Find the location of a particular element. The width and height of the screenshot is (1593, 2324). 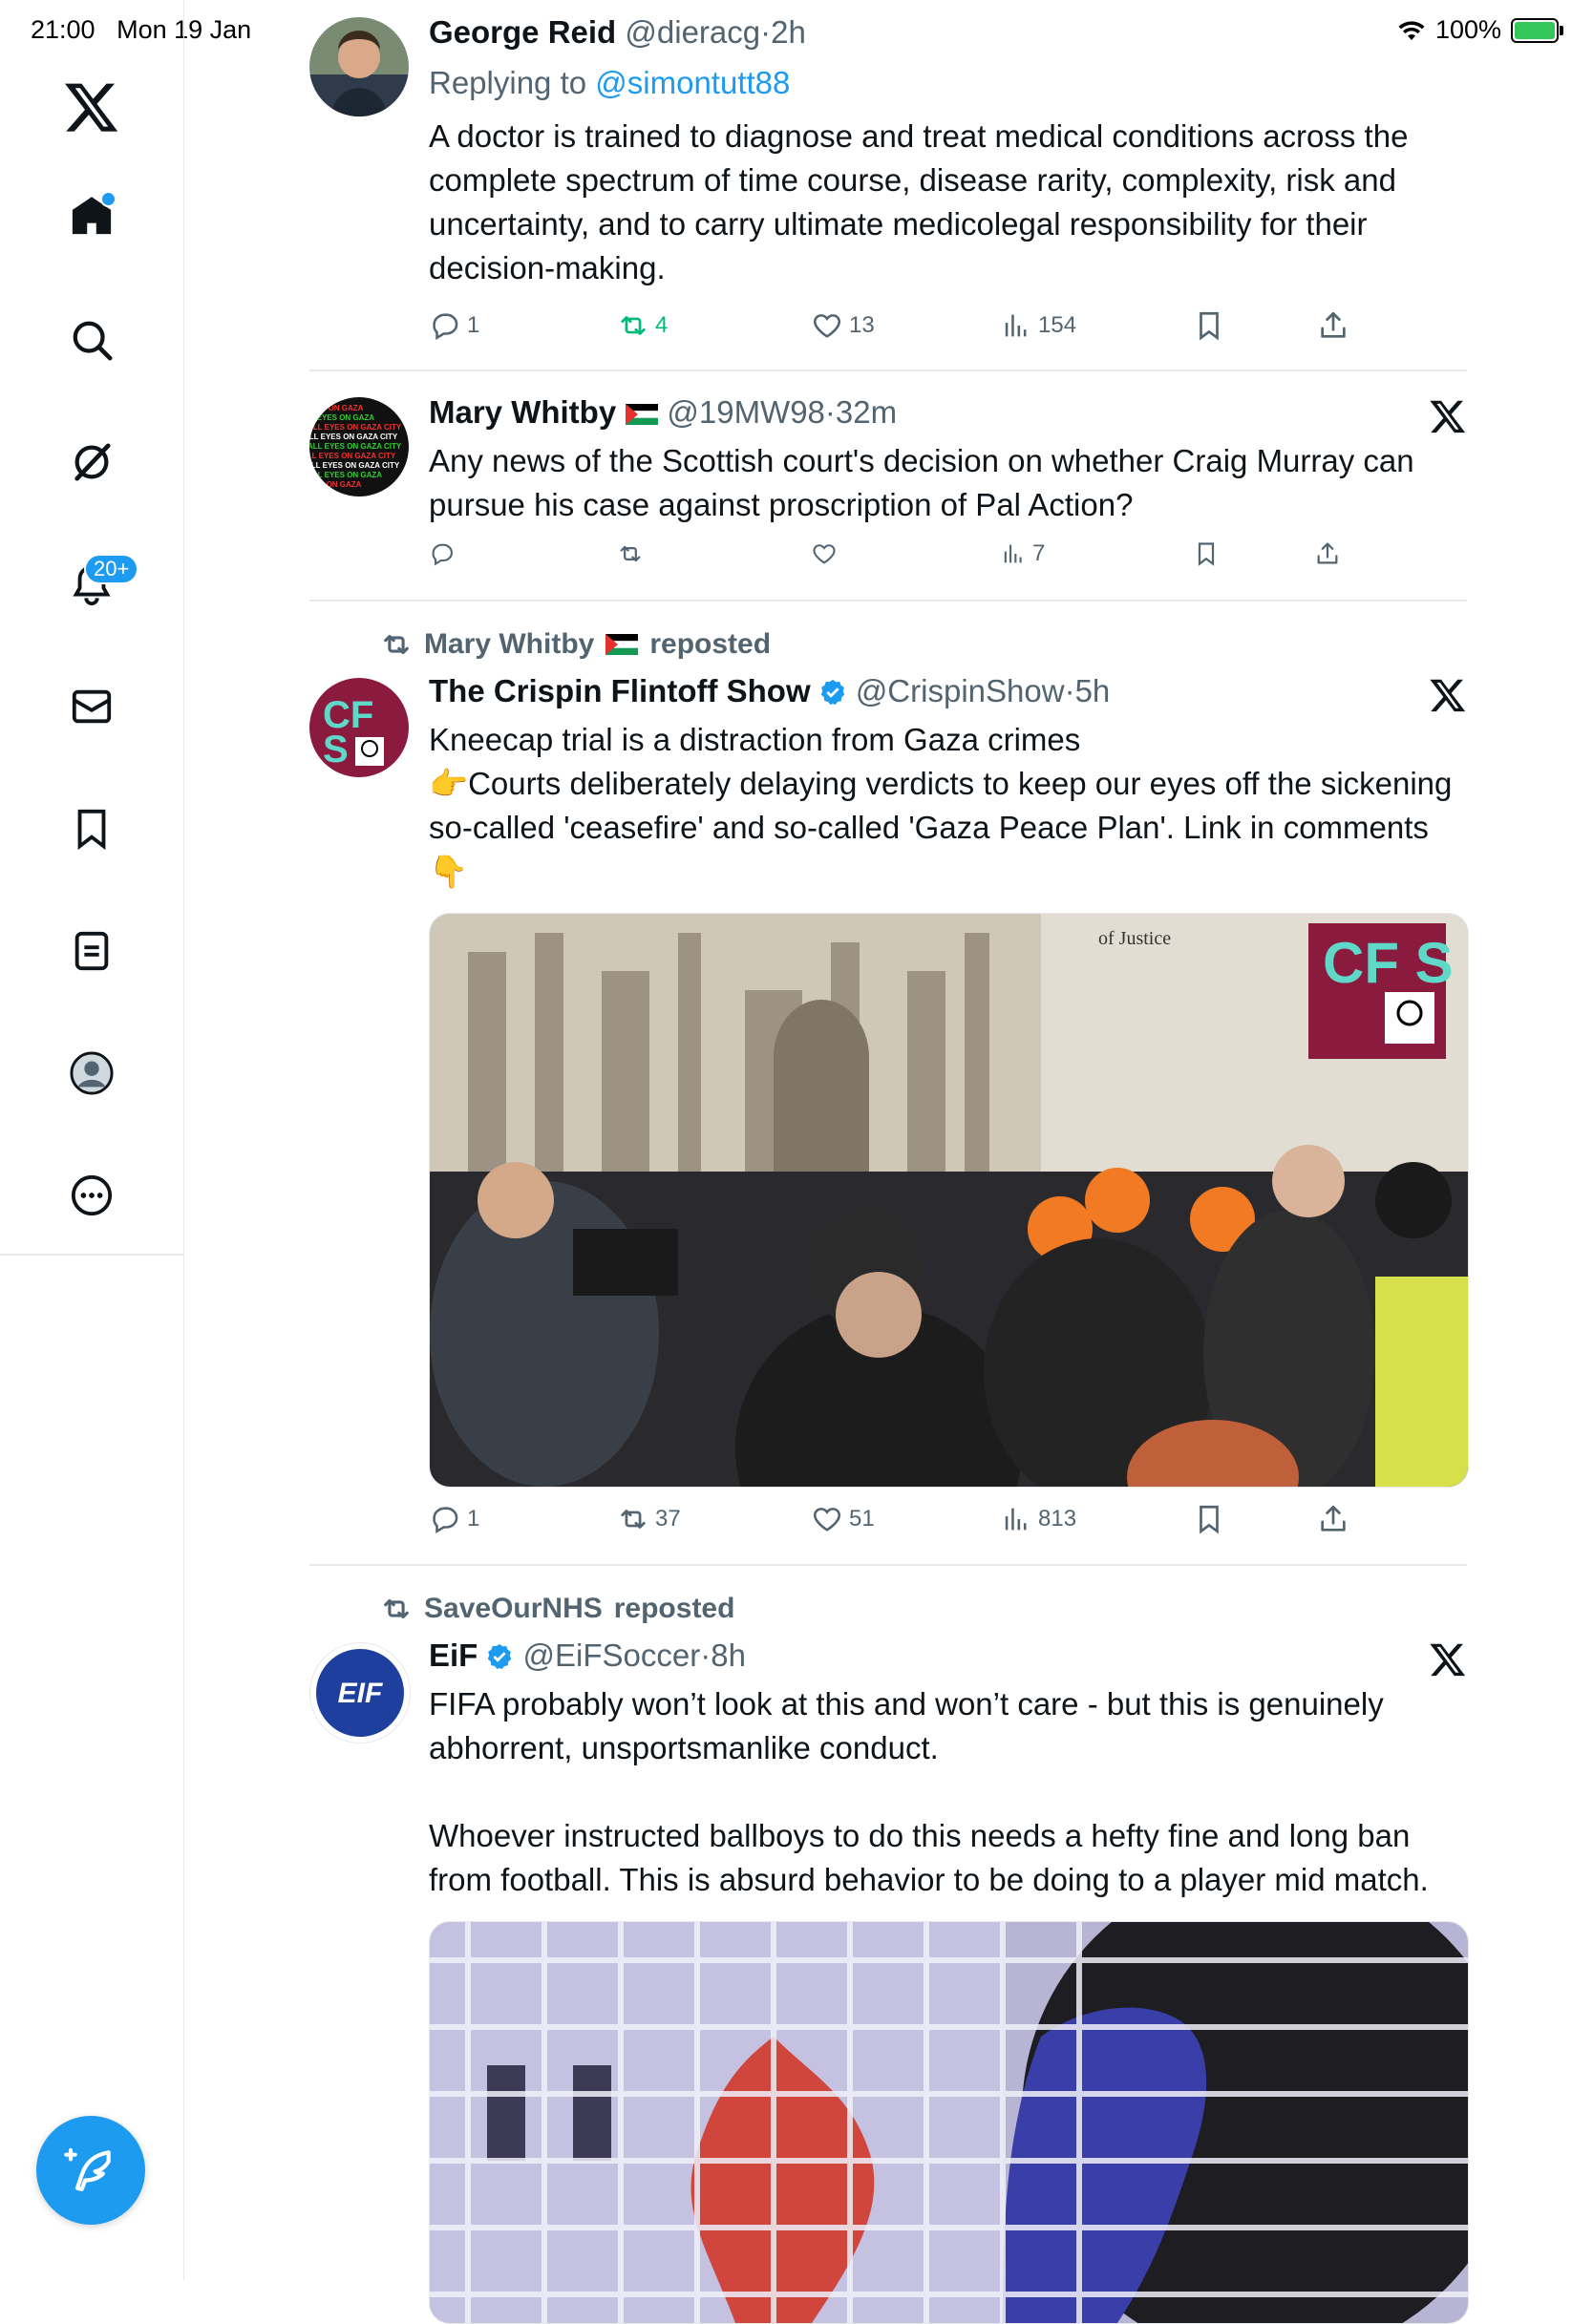

avatar: EIF is located at coordinates (360, 1692).